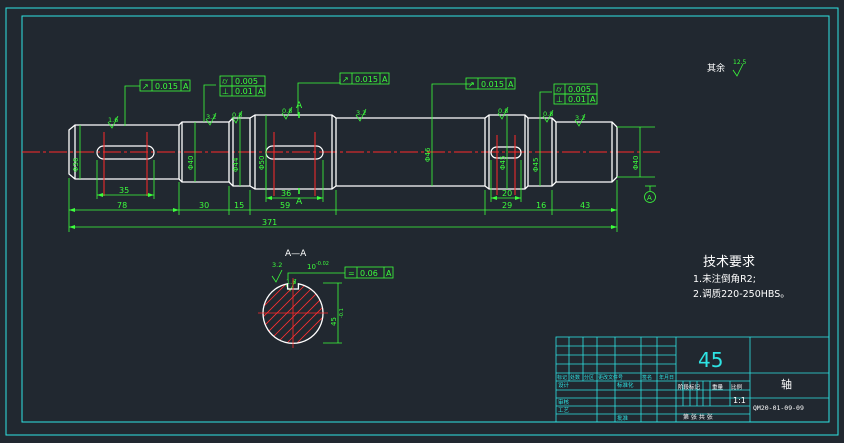 This screenshot has width=844, height=443. What do you see at coordinates (710, 360) in the screenshot?
I see `material-label: 45` at bounding box center [710, 360].